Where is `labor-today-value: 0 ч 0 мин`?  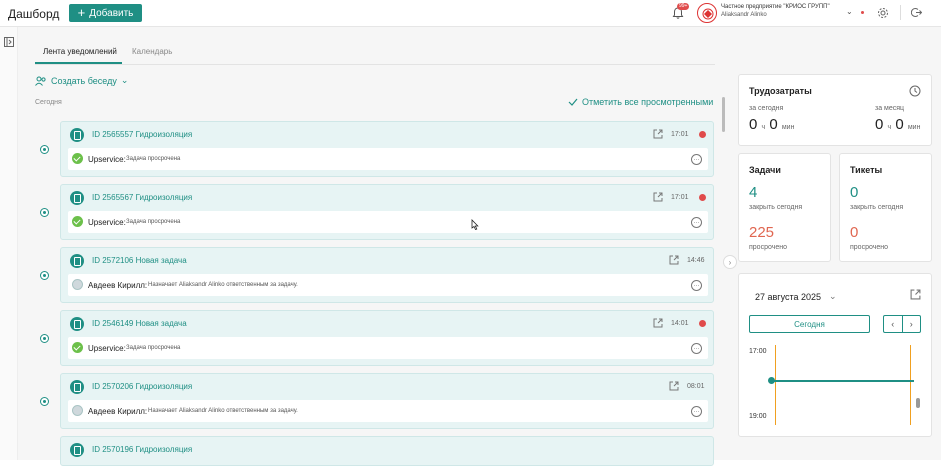 labor-today-value: 0 ч 0 мин is located at coordinates (772, 124).